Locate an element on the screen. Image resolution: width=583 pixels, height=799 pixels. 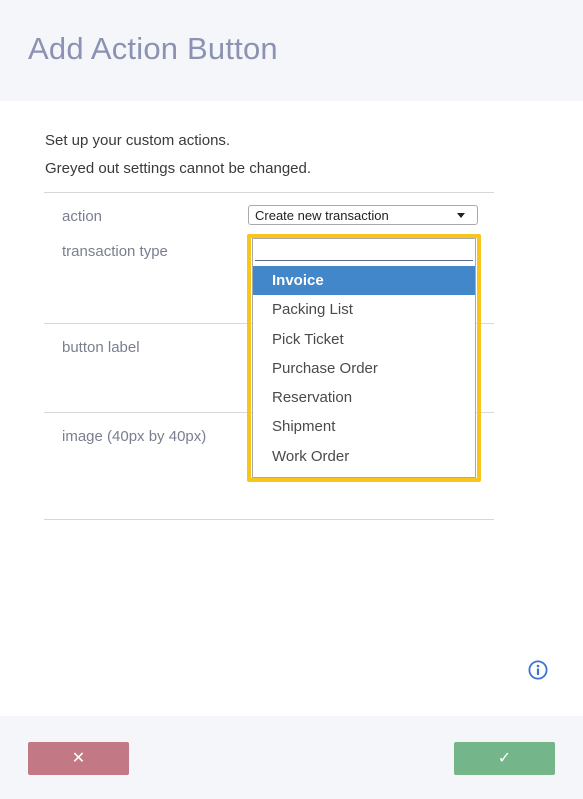
dropdown-option-packing-list: Packing List is located at coordinates (364, 309).